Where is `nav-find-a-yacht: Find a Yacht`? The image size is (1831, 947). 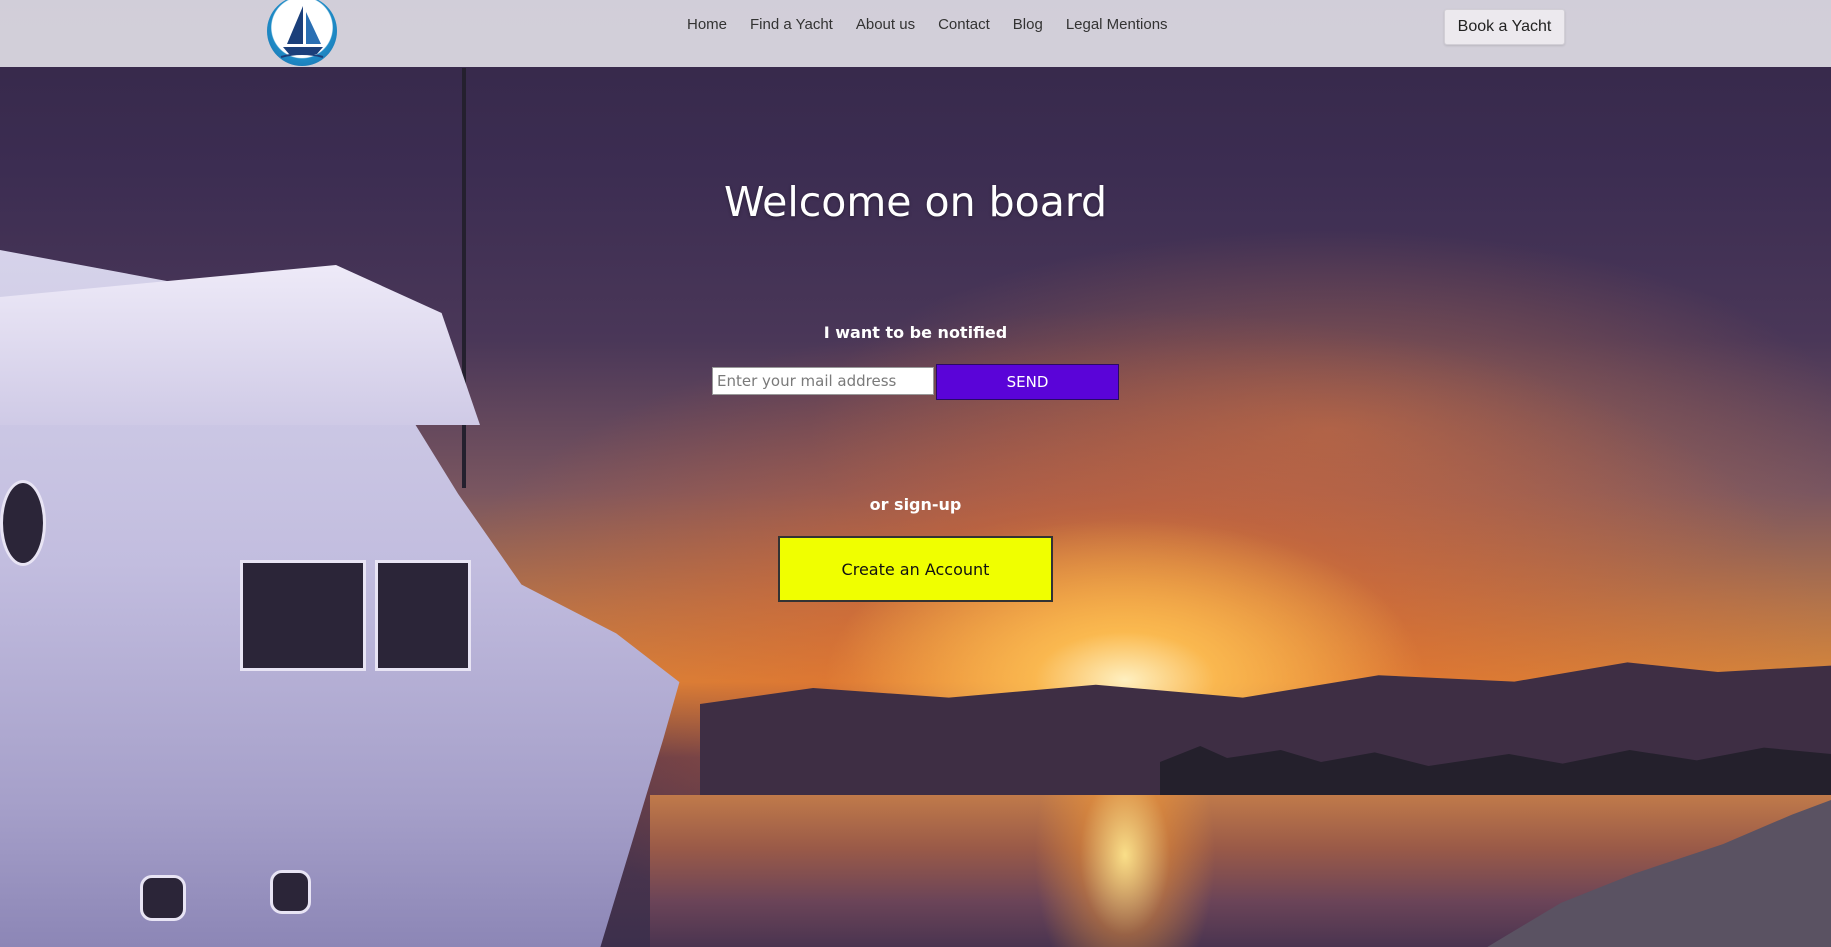 nav-find-a-yacht: Find a Yacht is located at coordinates (791, 25).